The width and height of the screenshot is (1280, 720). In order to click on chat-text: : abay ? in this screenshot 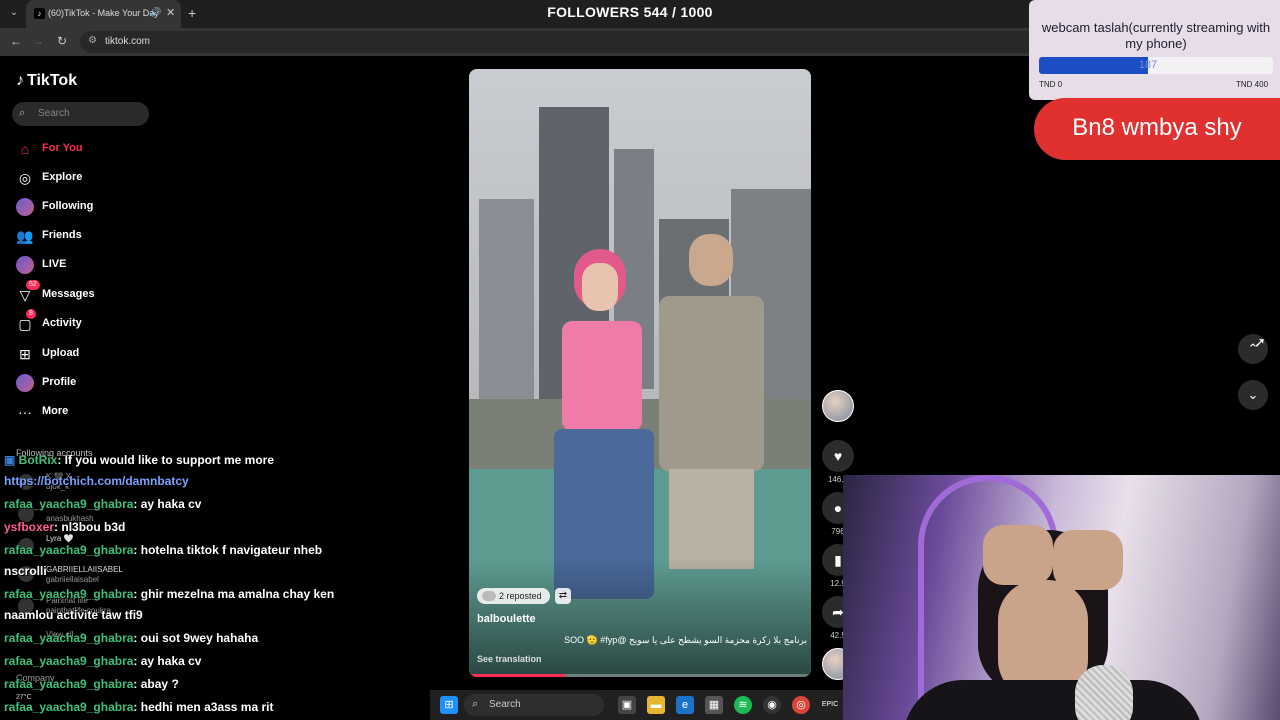, I will do `click(156, 684)`.